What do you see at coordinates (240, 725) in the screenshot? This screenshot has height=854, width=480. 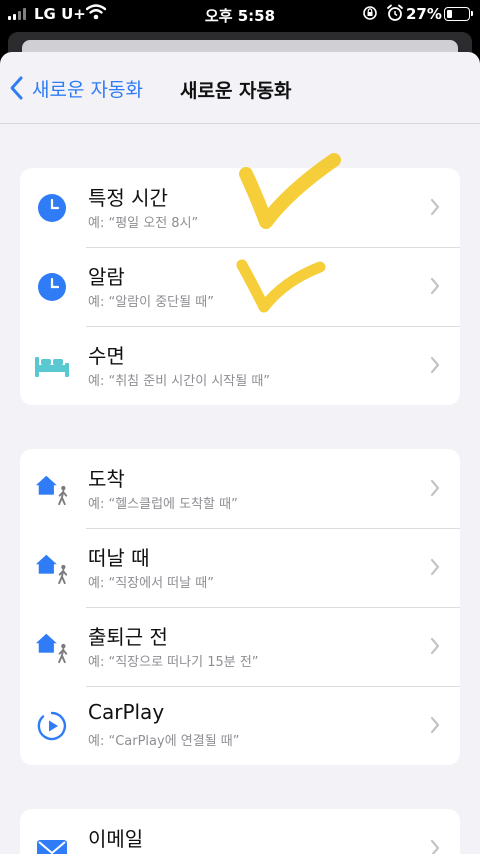 I see `trigger-row-carplay: CarPlay 예: “CarPlay에 연결될 때”` at bounding box center [240, 725].